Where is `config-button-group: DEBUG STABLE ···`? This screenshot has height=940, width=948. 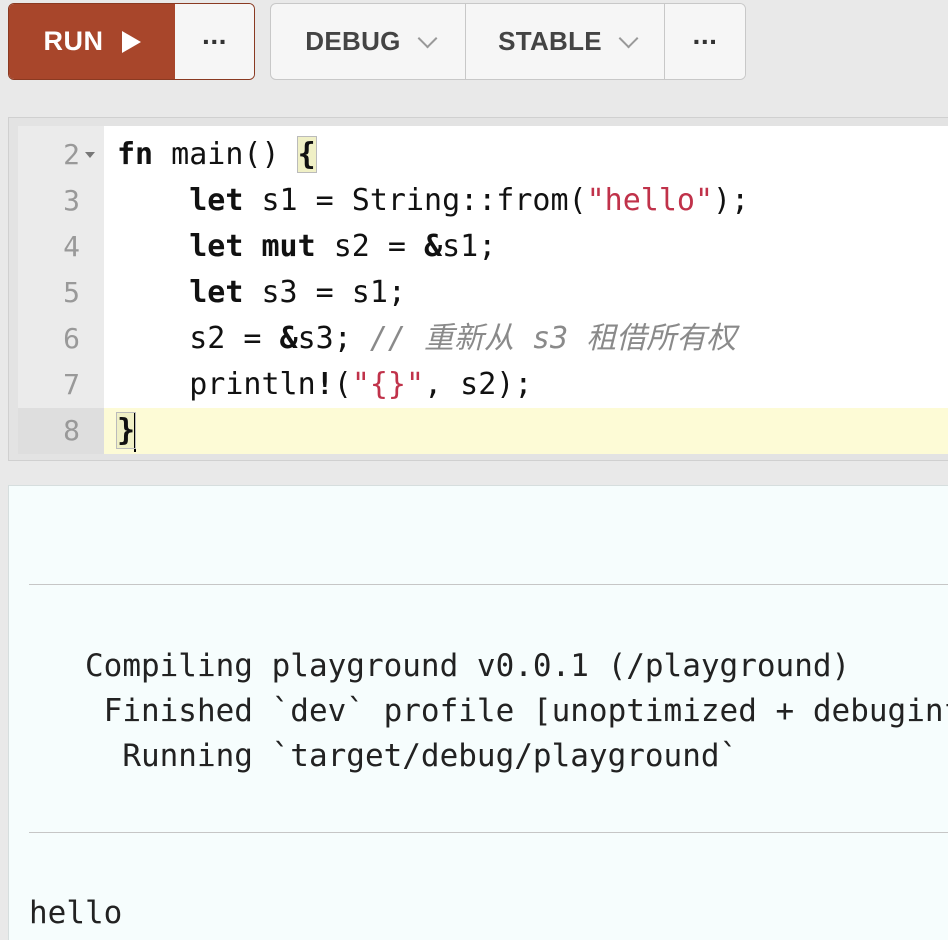 config-button-group: DEBUG STABLE ··· is located at coordinates (508, 41).